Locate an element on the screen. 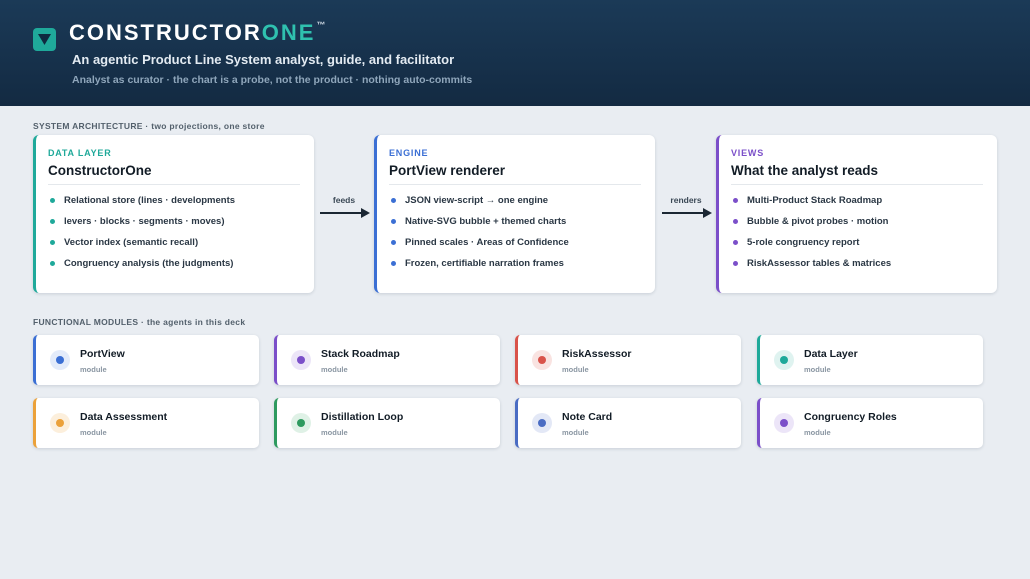 The height and width of the screenshot is (579, 1030). module-name: Note Card is located at coordinates (587, 417).